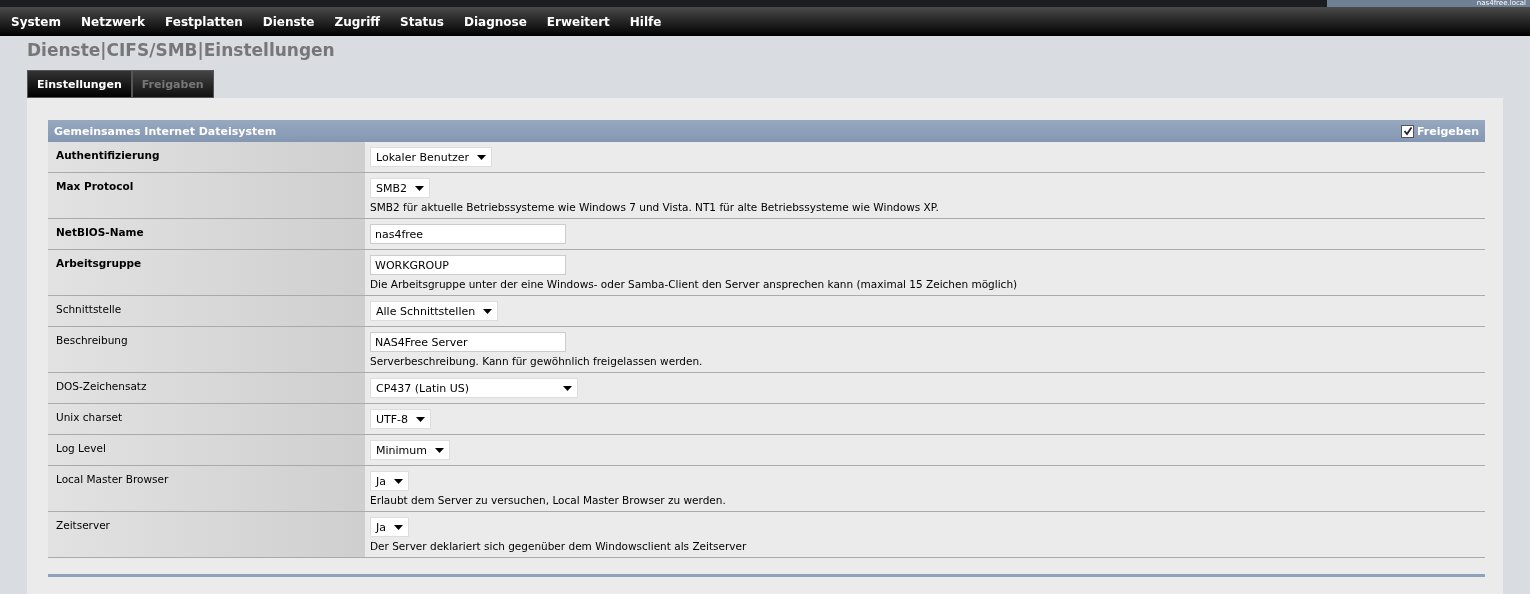 This screenshot has width=1530, height=594. I want to click on menu-item: Dienste, so click(288, 21).